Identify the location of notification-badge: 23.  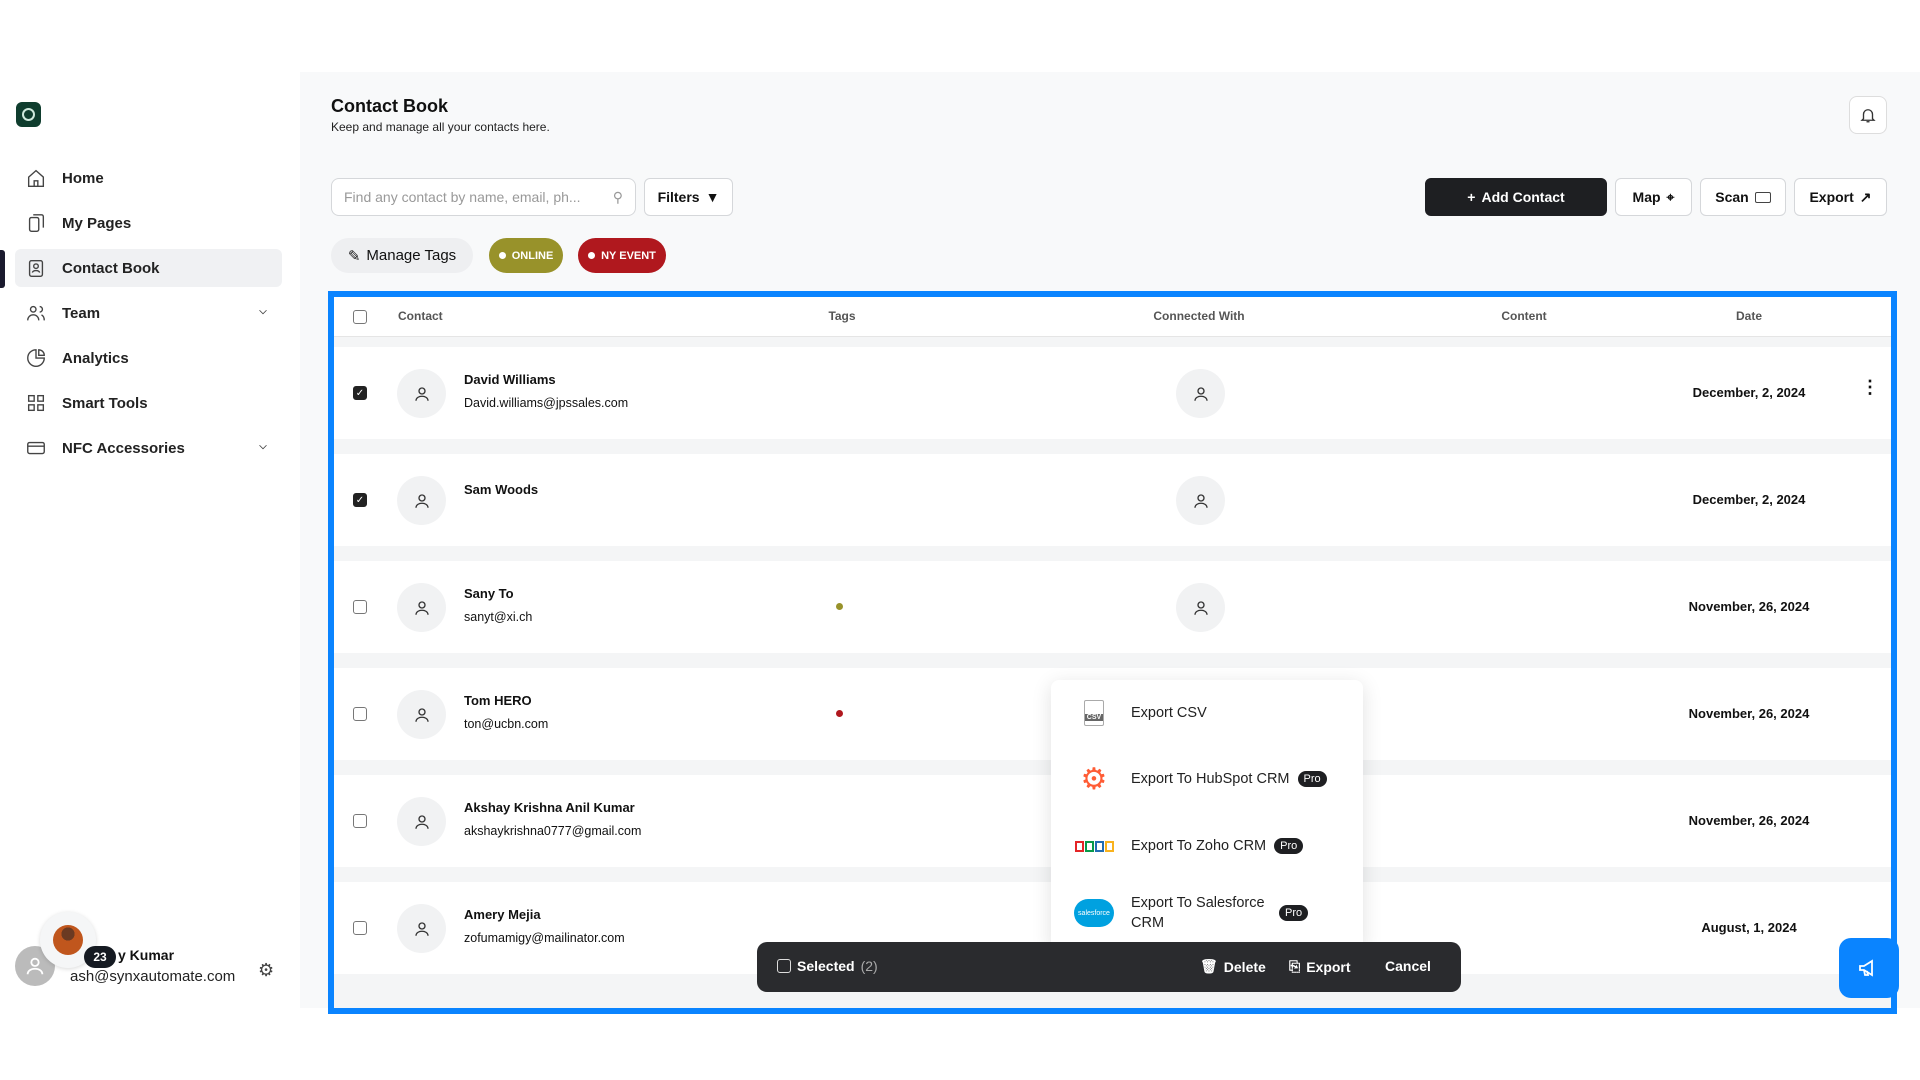
(100, 957).